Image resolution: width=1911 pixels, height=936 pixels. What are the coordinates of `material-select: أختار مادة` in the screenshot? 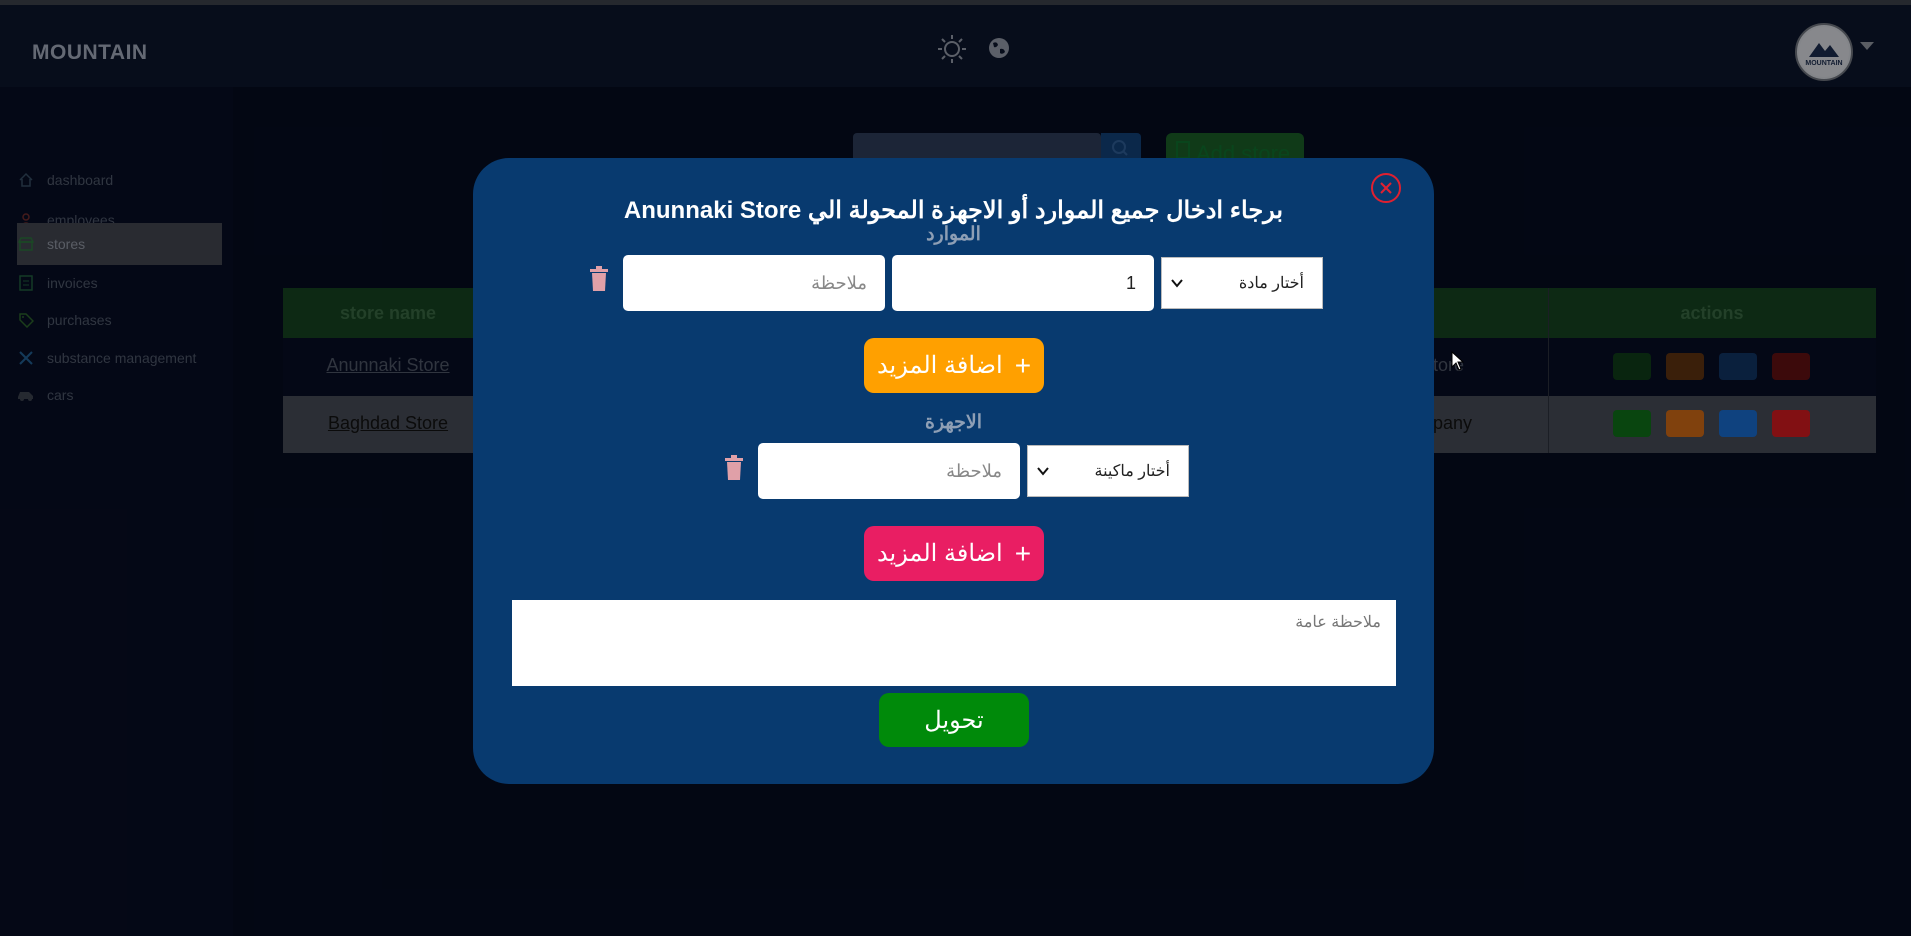 It's located at (1242, 283).